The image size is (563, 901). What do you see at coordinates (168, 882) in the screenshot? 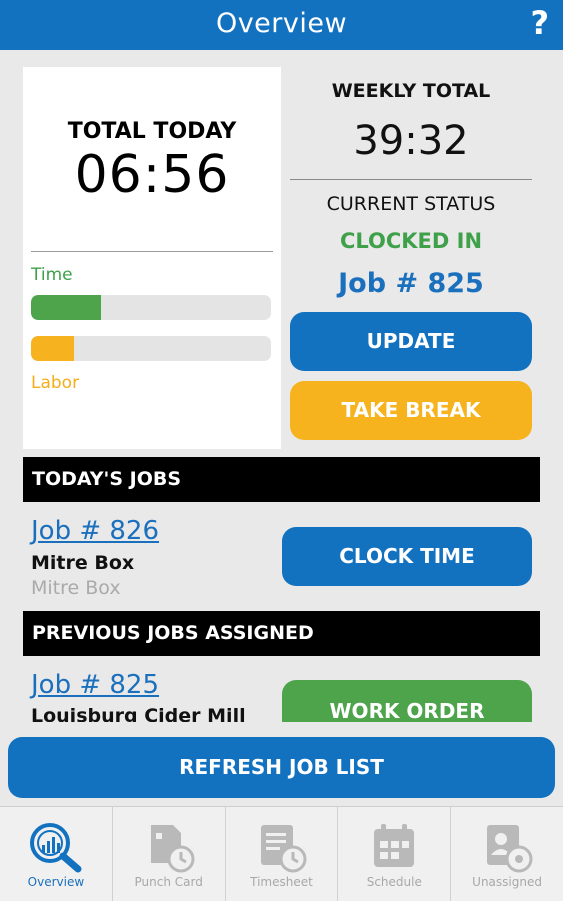
I see `tab-label: Punch Card` at bounding box center [168, 882].